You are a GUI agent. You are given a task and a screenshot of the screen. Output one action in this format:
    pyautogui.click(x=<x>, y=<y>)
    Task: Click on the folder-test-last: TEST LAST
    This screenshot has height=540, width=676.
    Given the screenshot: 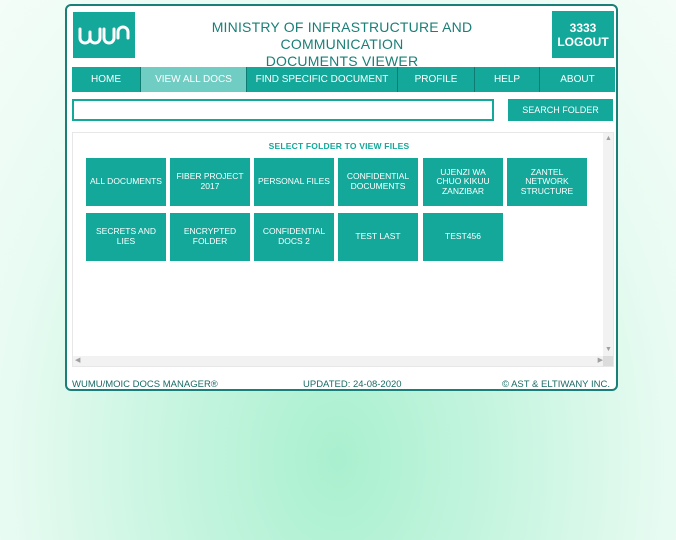 What is the action you would take?
    pyautogui.click(x=378, y=237)
    